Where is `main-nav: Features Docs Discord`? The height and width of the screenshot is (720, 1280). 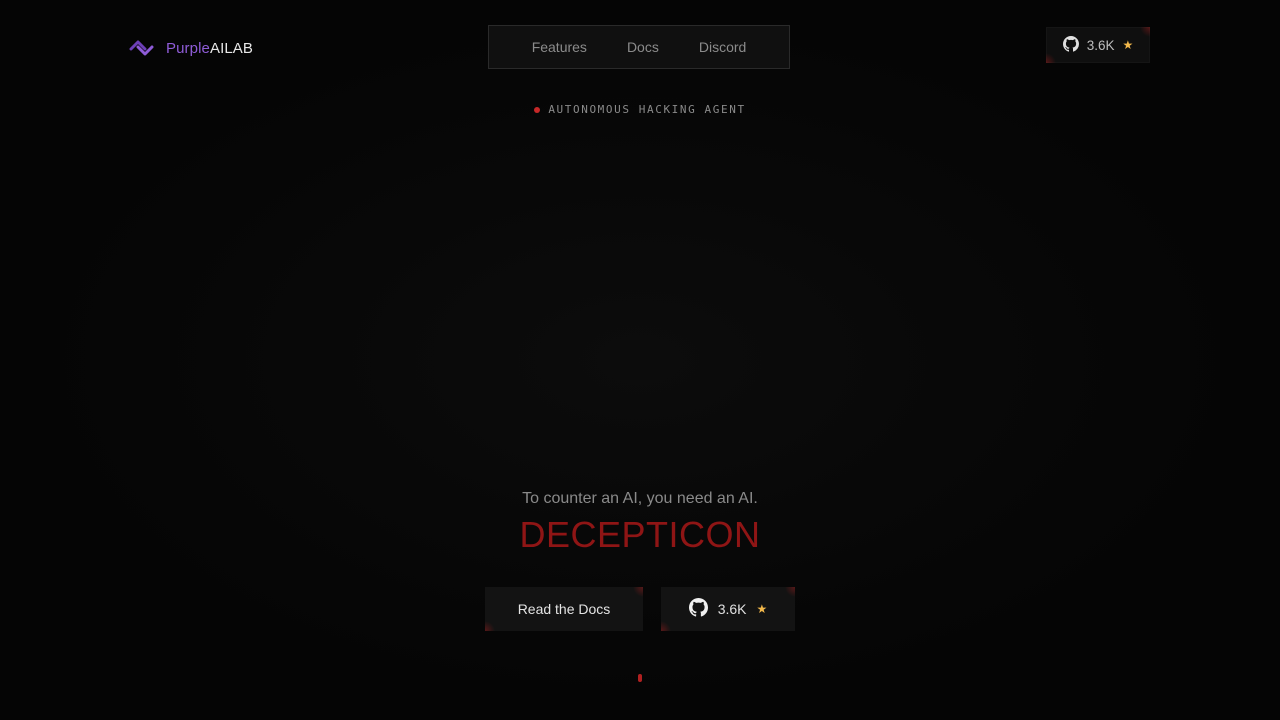 main-nav: Features Docs Discord is located at coordinates (639, 47).